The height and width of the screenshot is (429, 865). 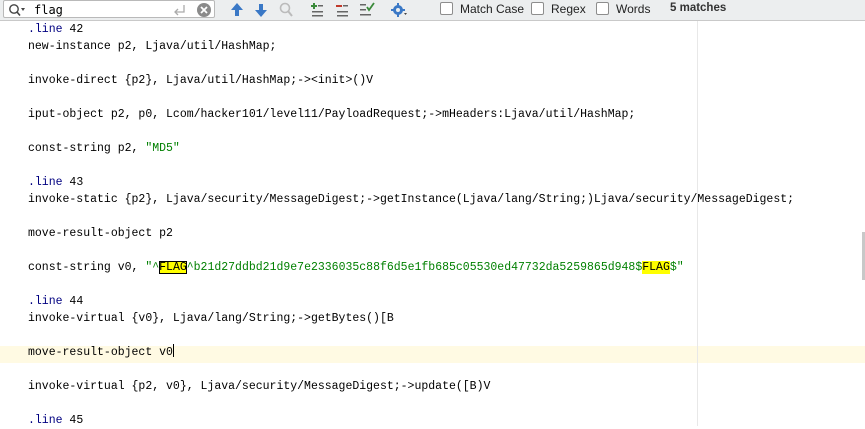 I want to click on gear-icon, so click(x=399, y=10).